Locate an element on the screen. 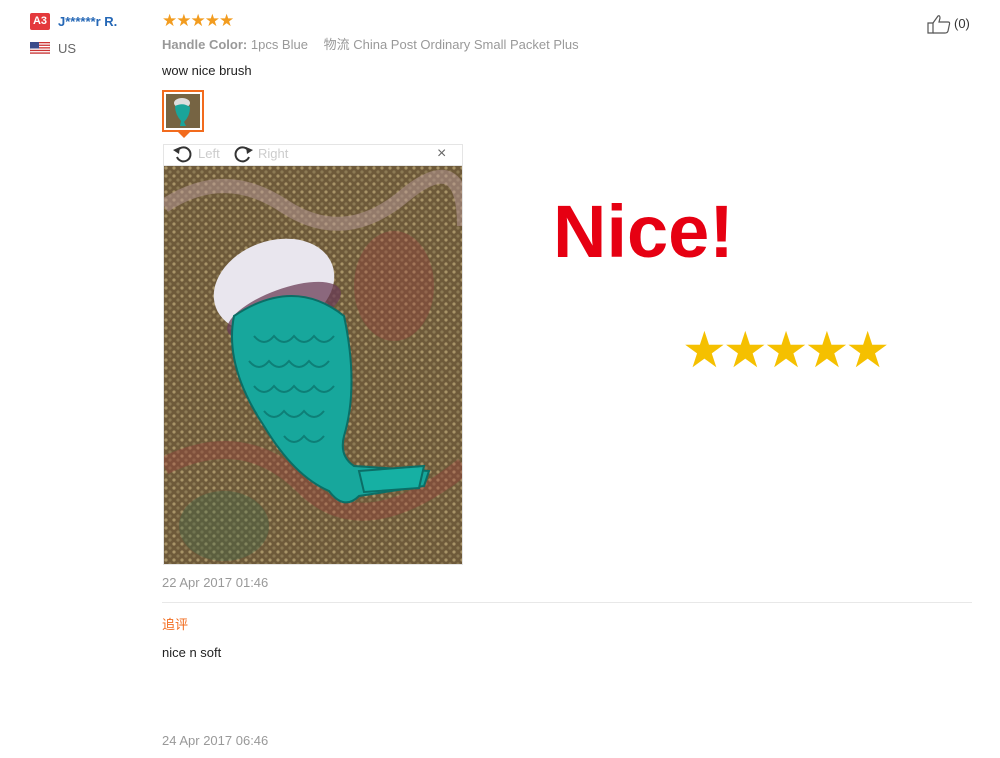 The height and width of the screenshot is (758, 1000). rotate-right-button: Right is located at coordinates (273, 154).